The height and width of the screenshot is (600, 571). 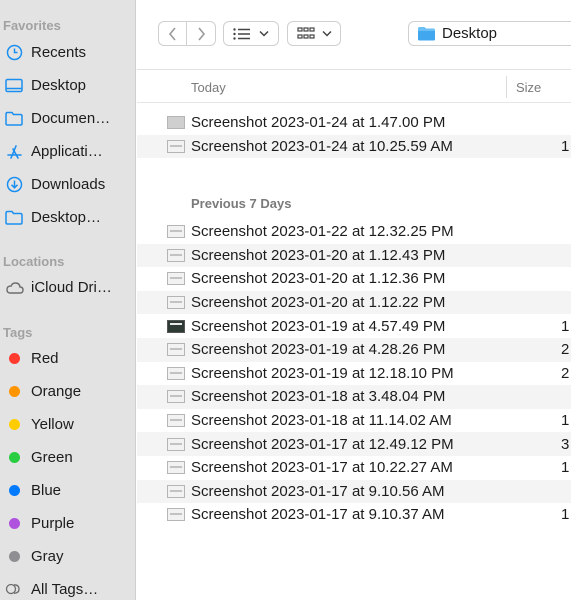 I want to click on file-row: Screenshot 2023-01-18 at 11.14.02 AM 1, so click(x=354, y=421).